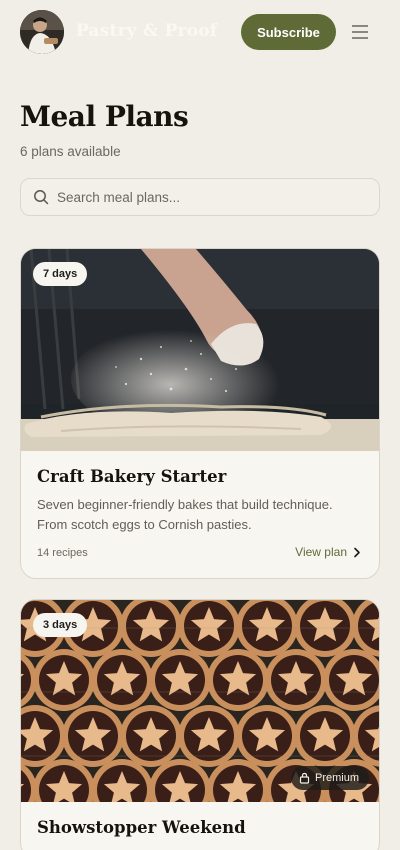 This screenshot has width=400, height=850. I want to click on duration-badge: 7 days, so click(60, 274).